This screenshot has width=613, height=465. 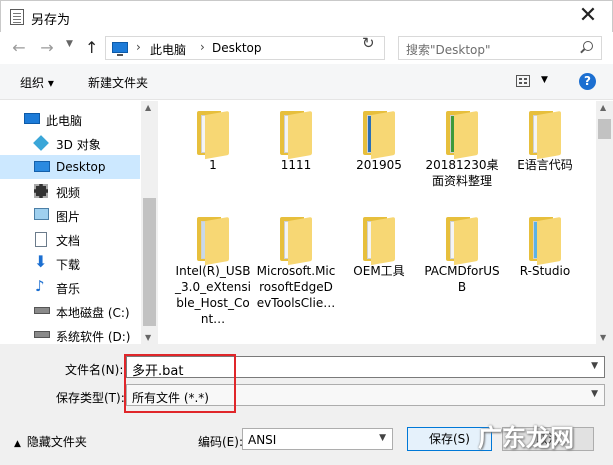 What do you see at coordinates (296, 165) in the screenshot?
I see `folder-label: 1111` at bounding box center [296, 165].